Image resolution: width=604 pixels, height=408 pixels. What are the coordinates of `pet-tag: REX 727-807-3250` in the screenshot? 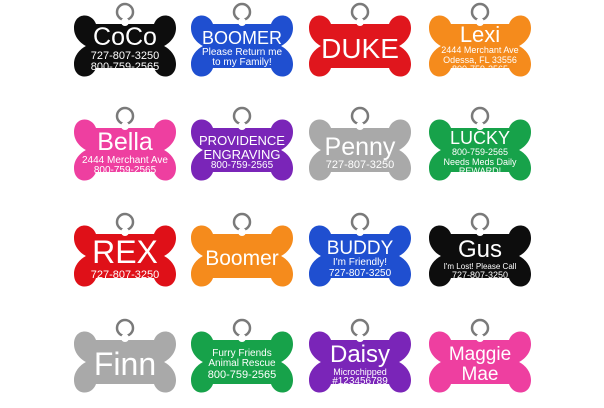 It's located at (125, 256).